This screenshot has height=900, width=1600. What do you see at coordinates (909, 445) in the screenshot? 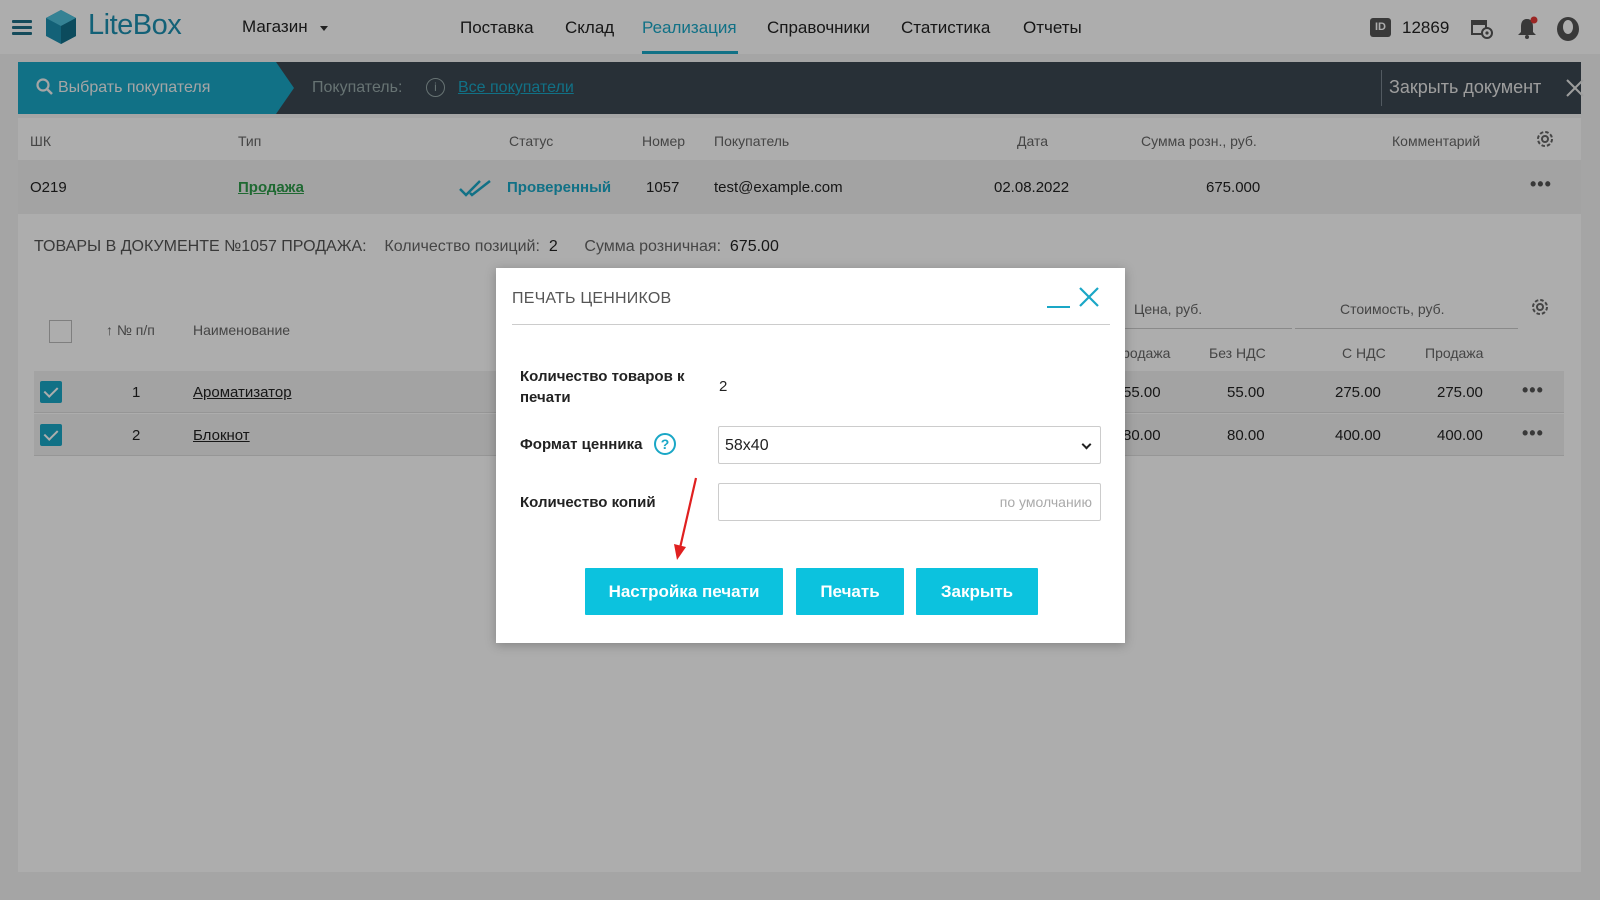
I see `format-select: 58x40` at bounding box center [909, 445].